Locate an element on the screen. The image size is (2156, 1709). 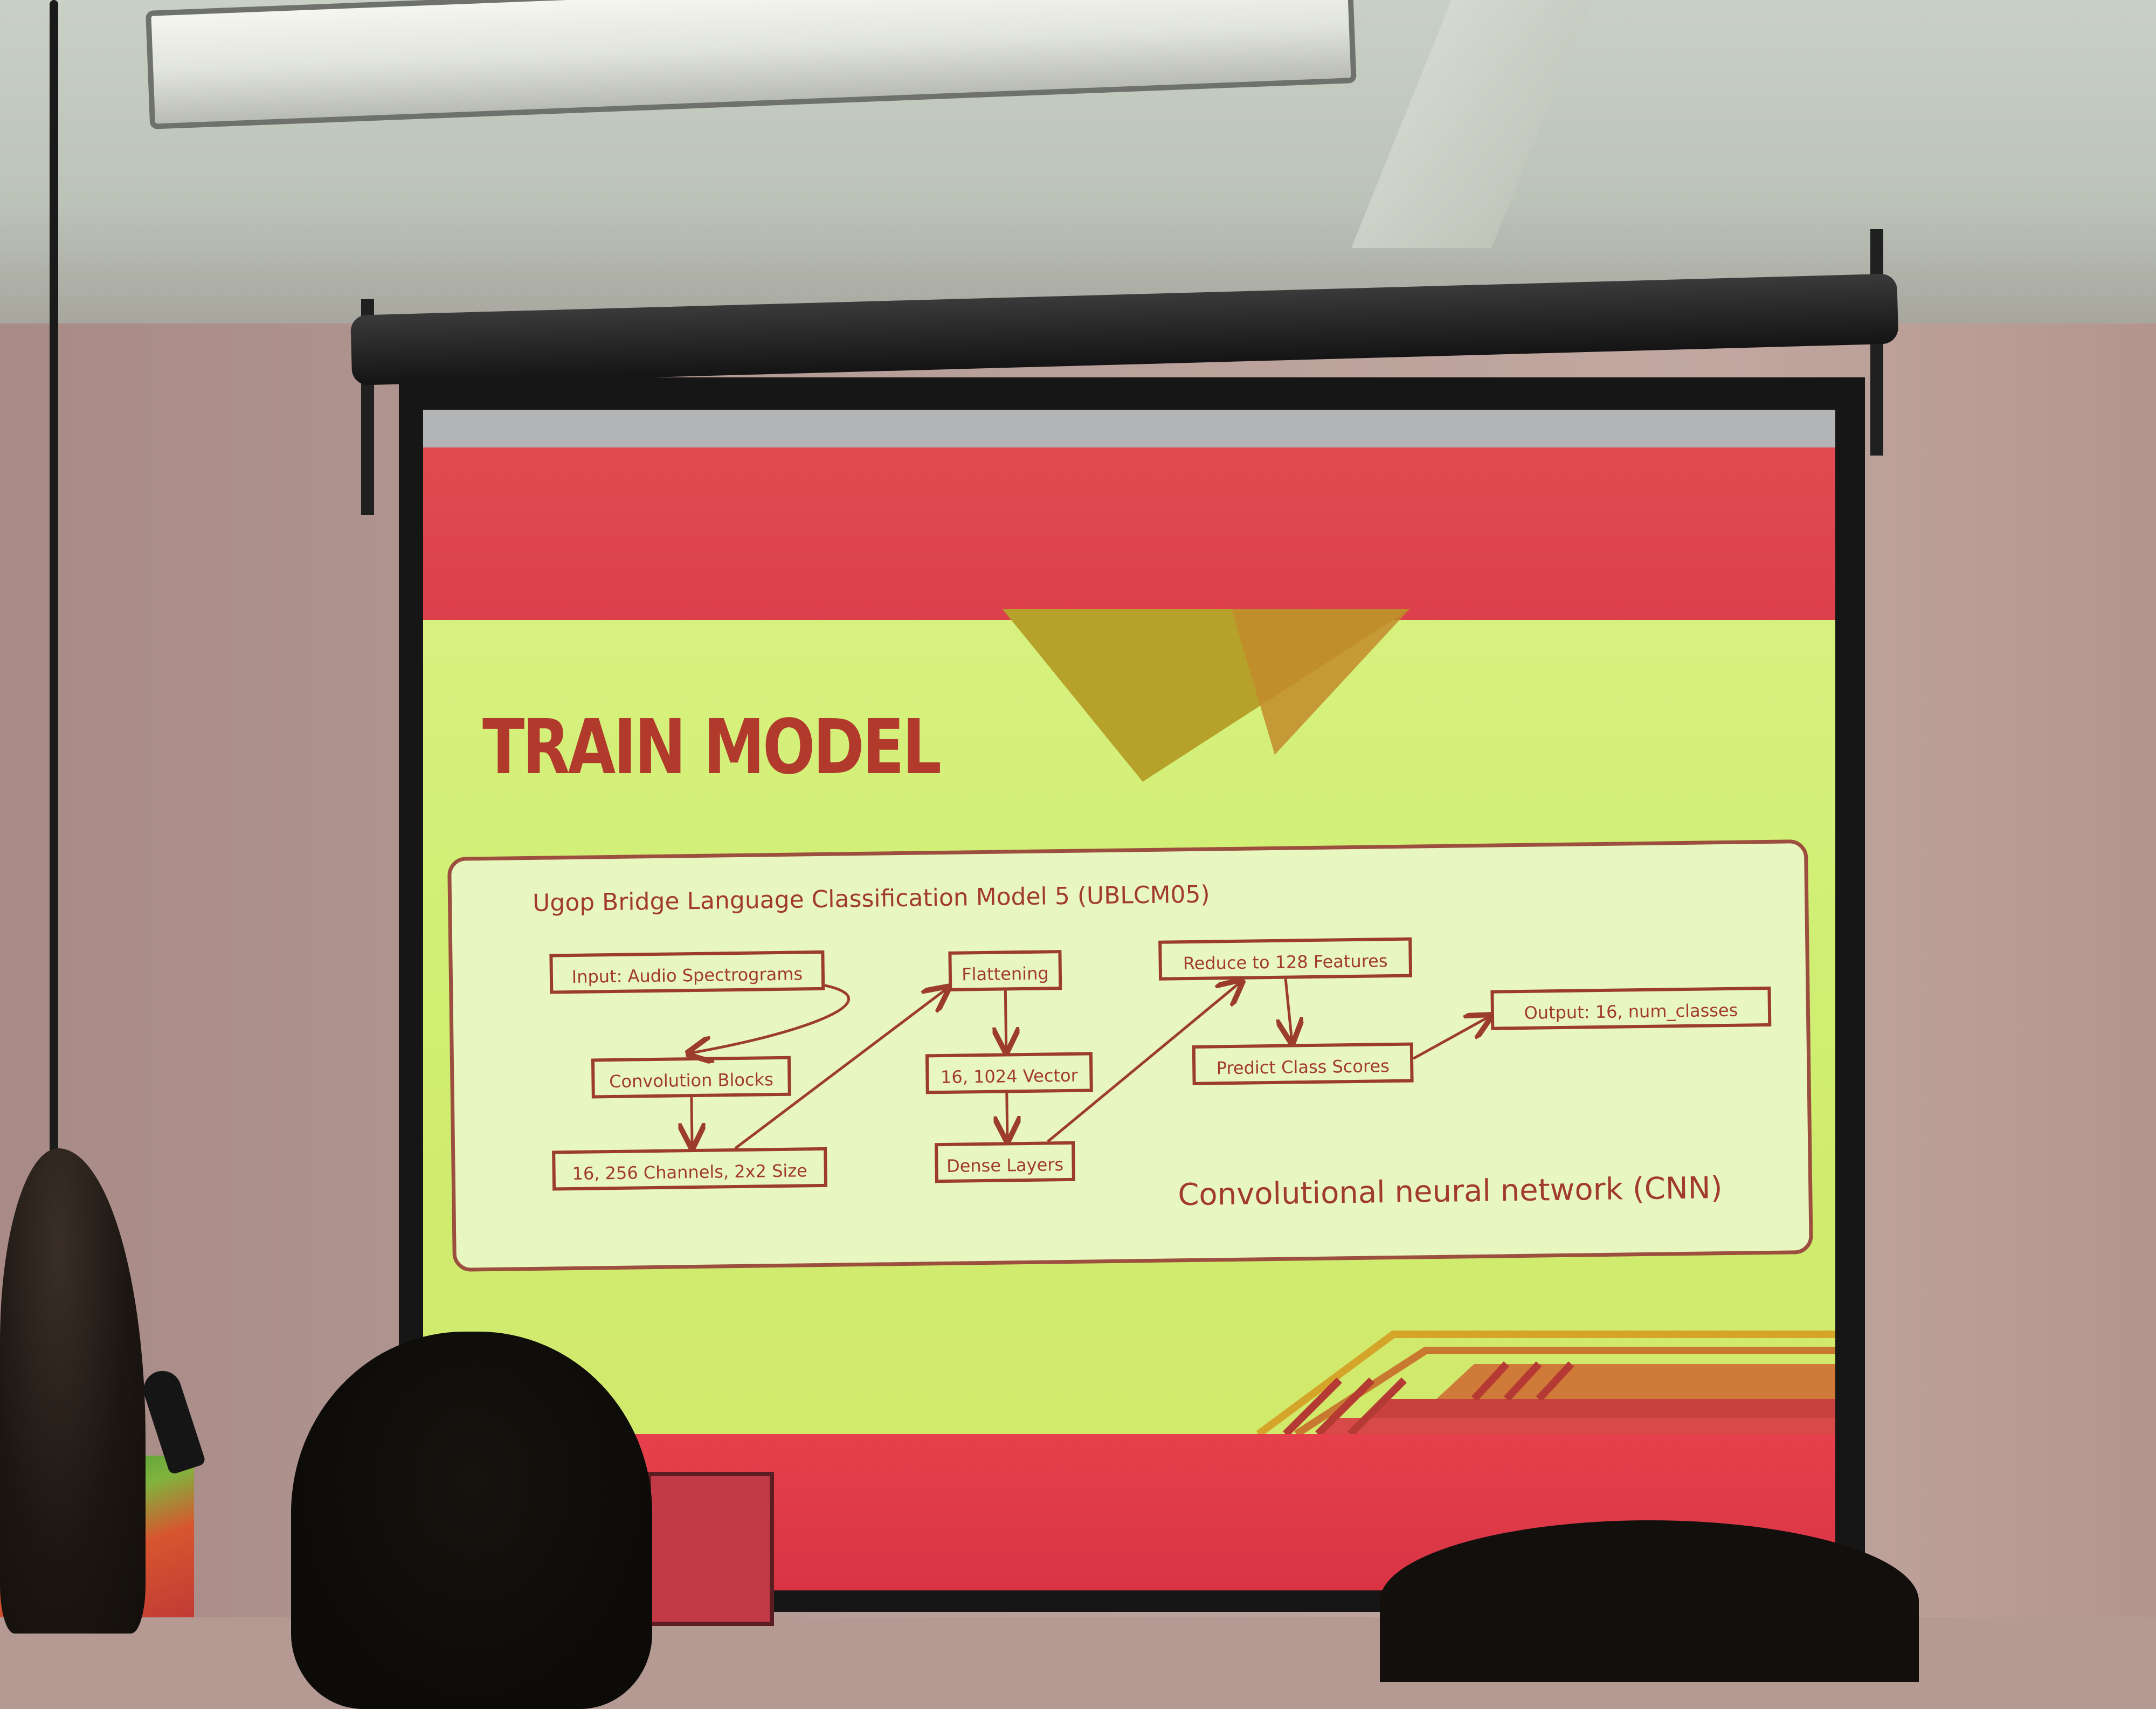
arrow-input-to-conv is located at coordinates (770, 1018).